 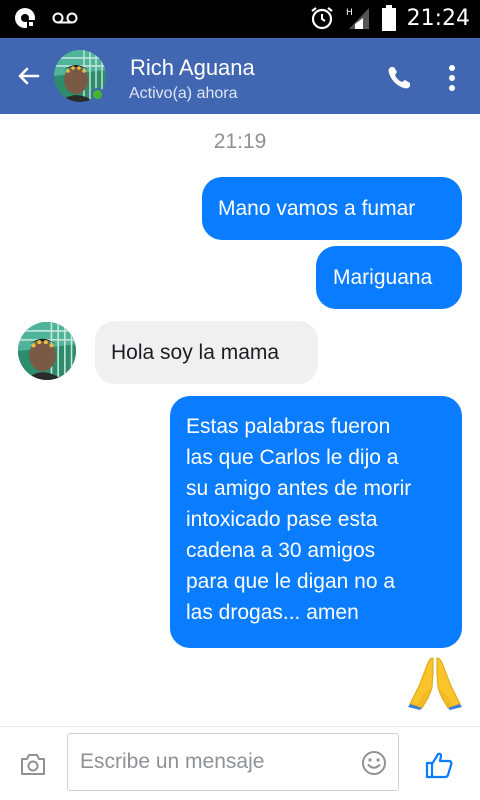 I want to click on thumbs-up-icon, so click(x=439, y=765).